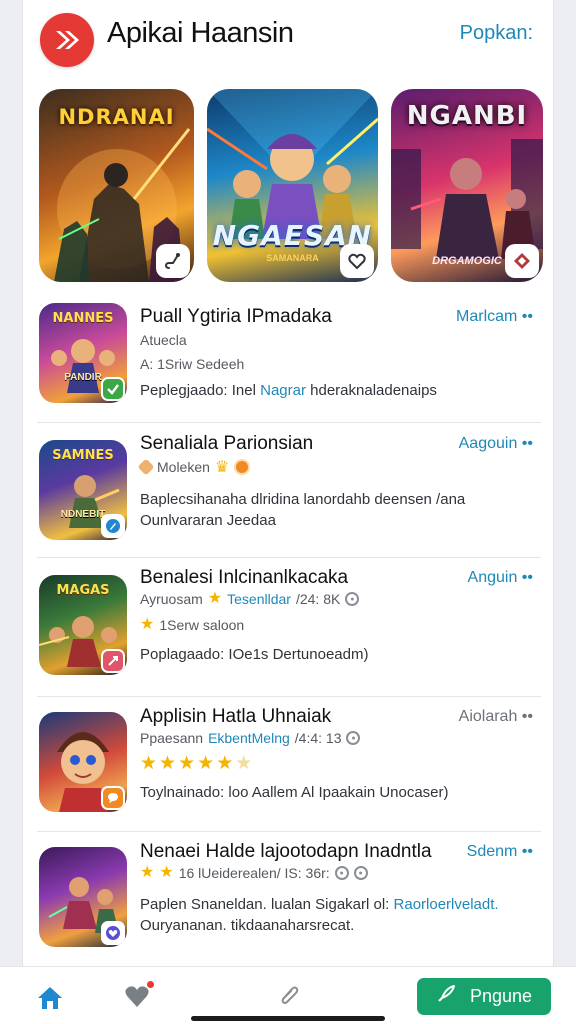  I want to click on app-meta-text: 1Serw saloon, so click(202, 625).